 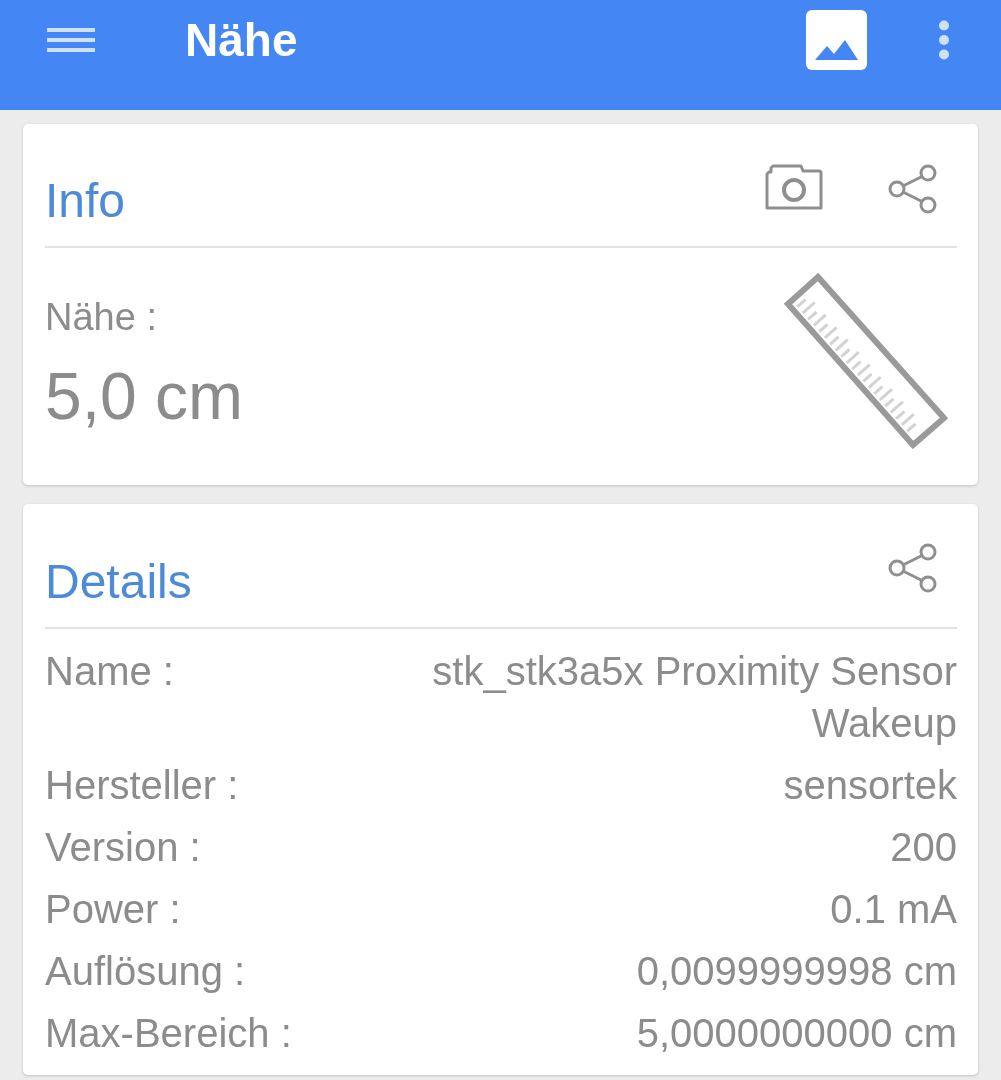 I want to click on detail-label: Hersteller :, so click(x=142, y=785).